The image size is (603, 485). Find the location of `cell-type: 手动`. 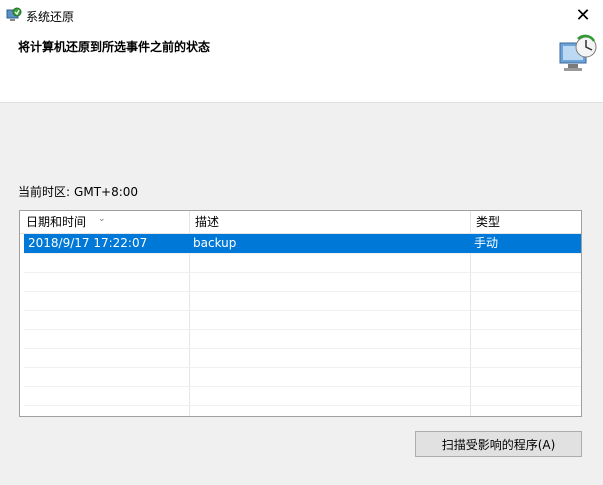

cell-type: 手动 is located at coordinates (486, 243).